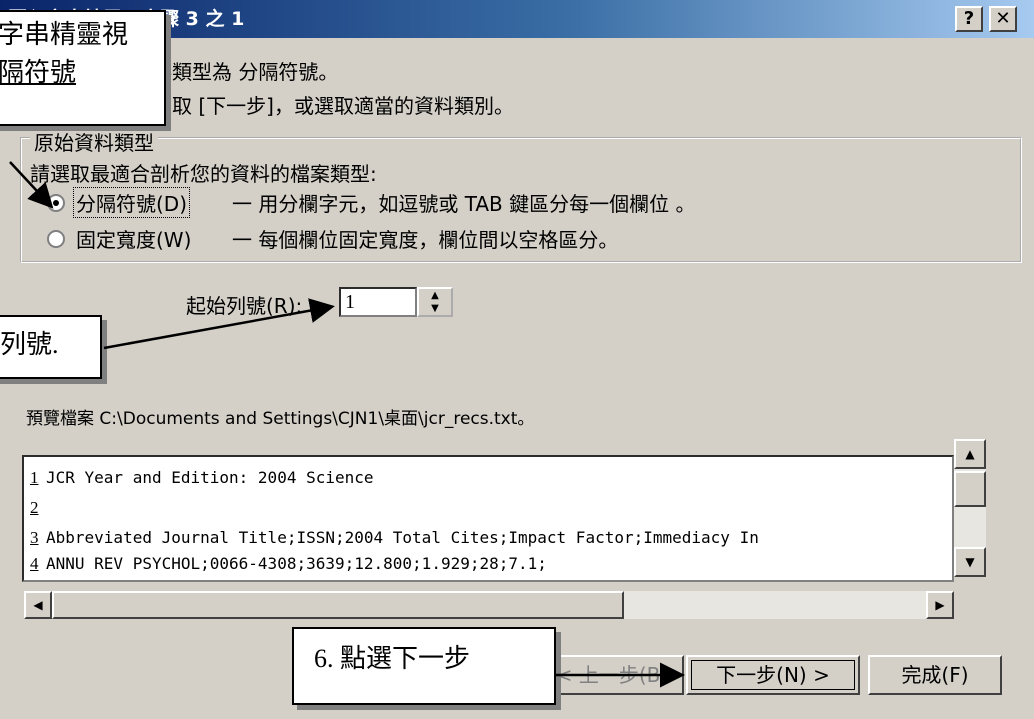 Image resolution: width=1034 pixels, height=719 pixels. Describe the element at coordinates (31, 185) in the screenshot. I see `arrow-to-delimited` at that location.